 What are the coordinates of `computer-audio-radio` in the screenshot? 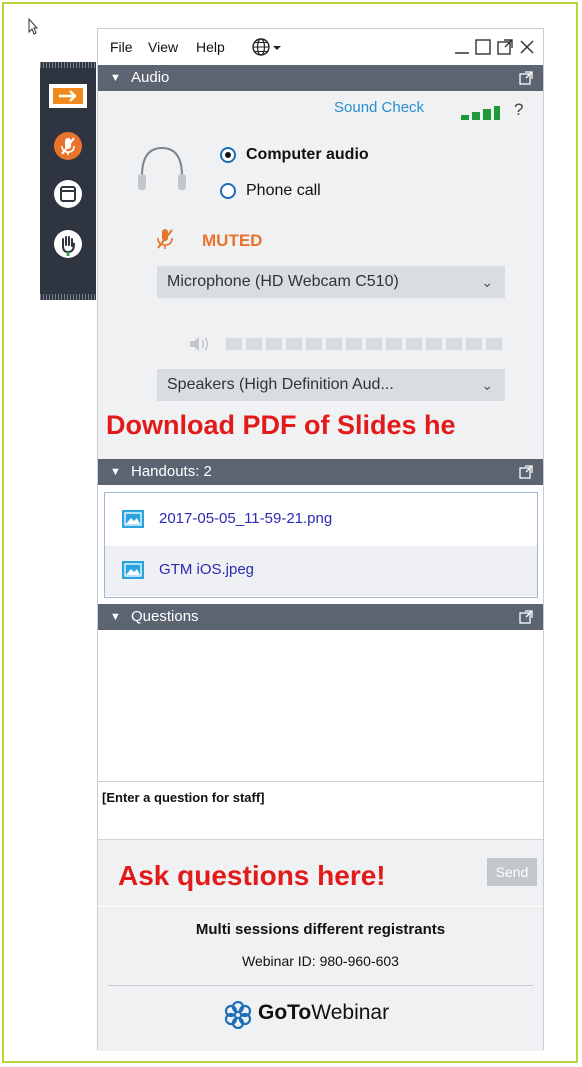 It's located at (228, 155).